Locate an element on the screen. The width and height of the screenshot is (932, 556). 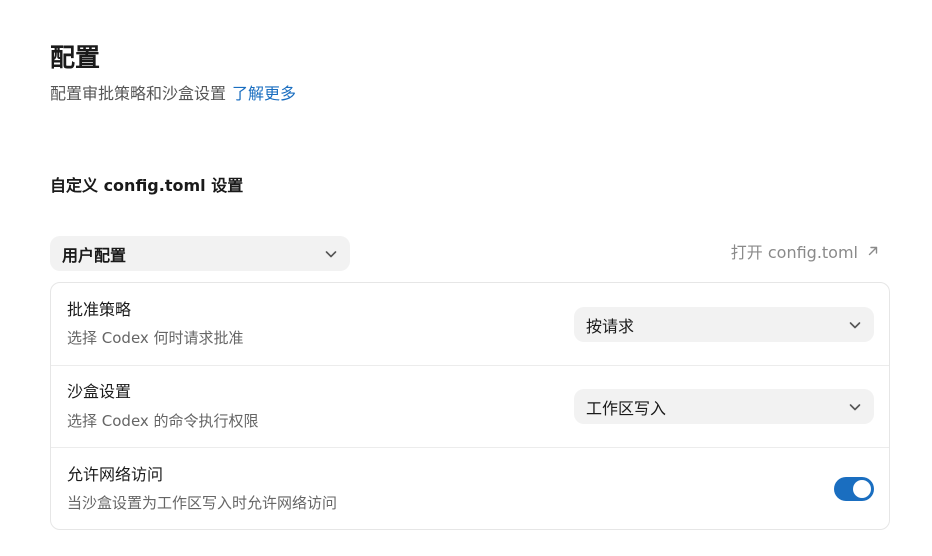
approval-policy-value: 按请求 is located at coordinates (610, 326).